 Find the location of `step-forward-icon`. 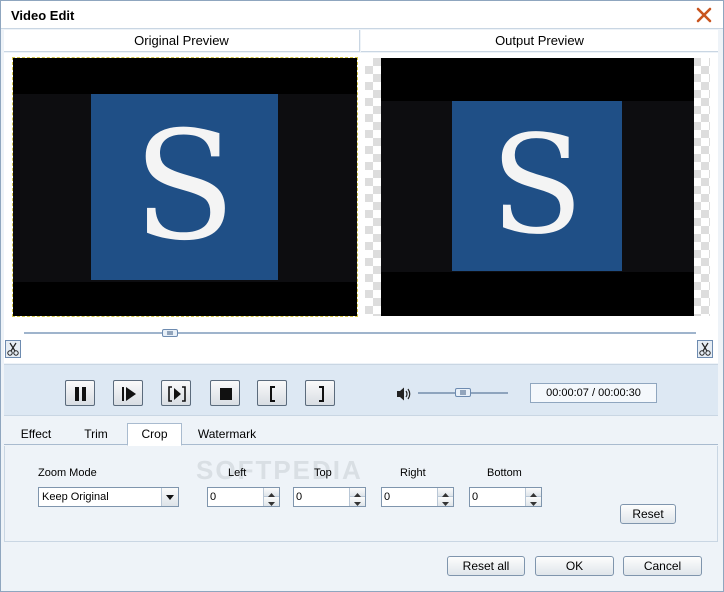

step-forward-icon is located at coordinates (129, 394).